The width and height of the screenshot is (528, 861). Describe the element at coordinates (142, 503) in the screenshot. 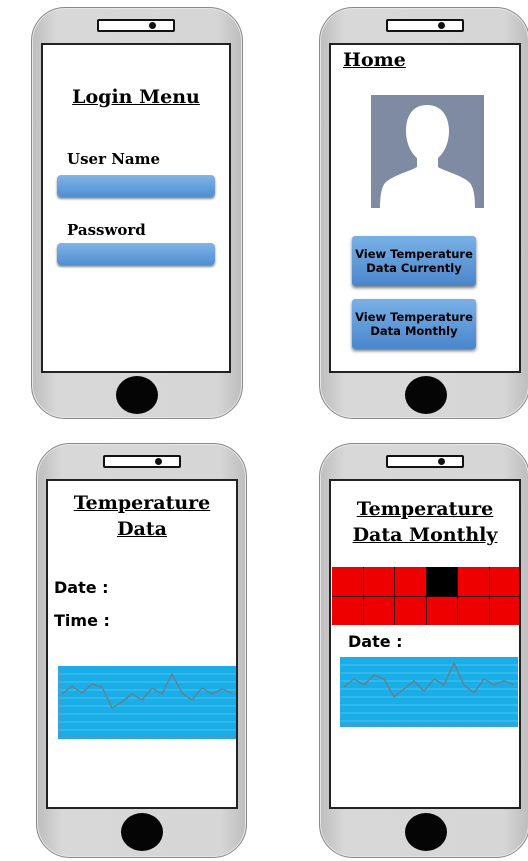

I see `temperature-title-line1: Temperature` at that location.